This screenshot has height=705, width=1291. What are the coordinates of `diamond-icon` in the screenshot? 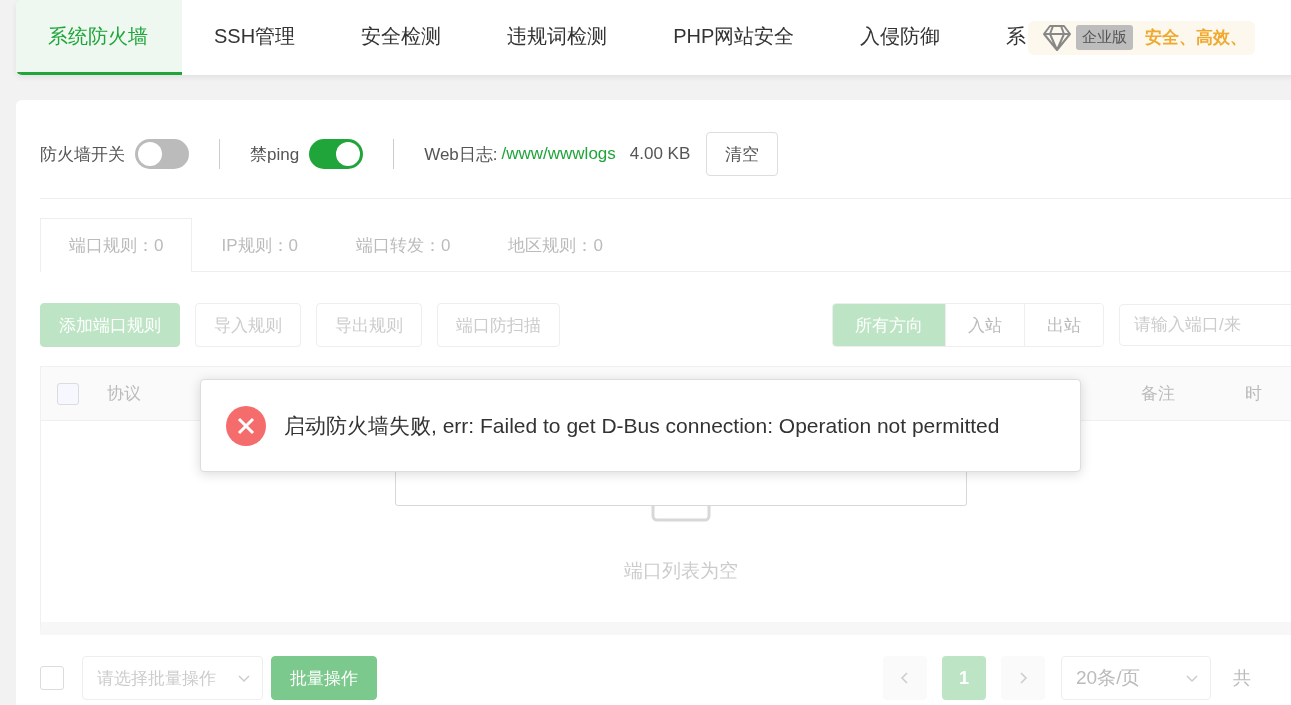 It's located at (1057, 37).